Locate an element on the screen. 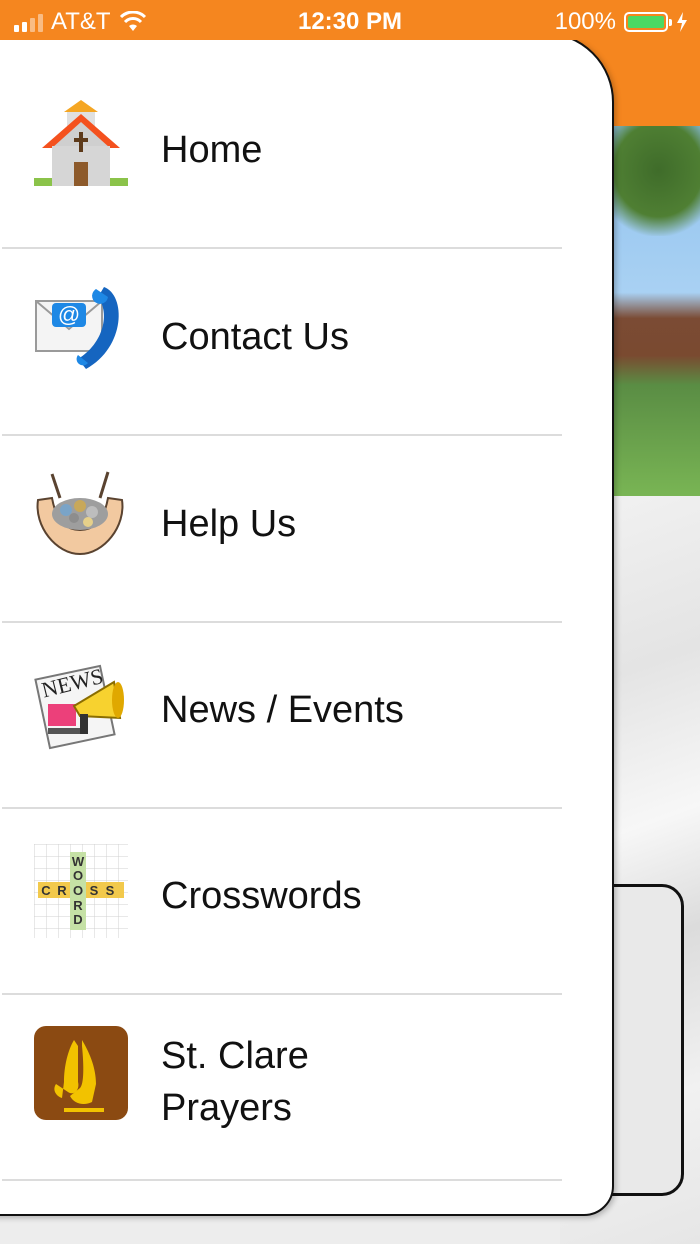 The width and height of the screenshot is (700, 1244). menu-label-home: Home is located at coordinates (212, 150).